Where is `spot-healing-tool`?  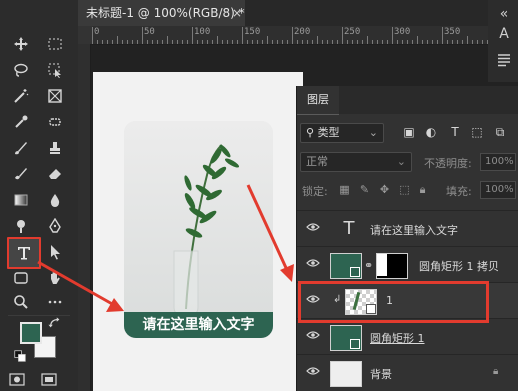 spot-healing-tool is located at coordinates (55, 122).